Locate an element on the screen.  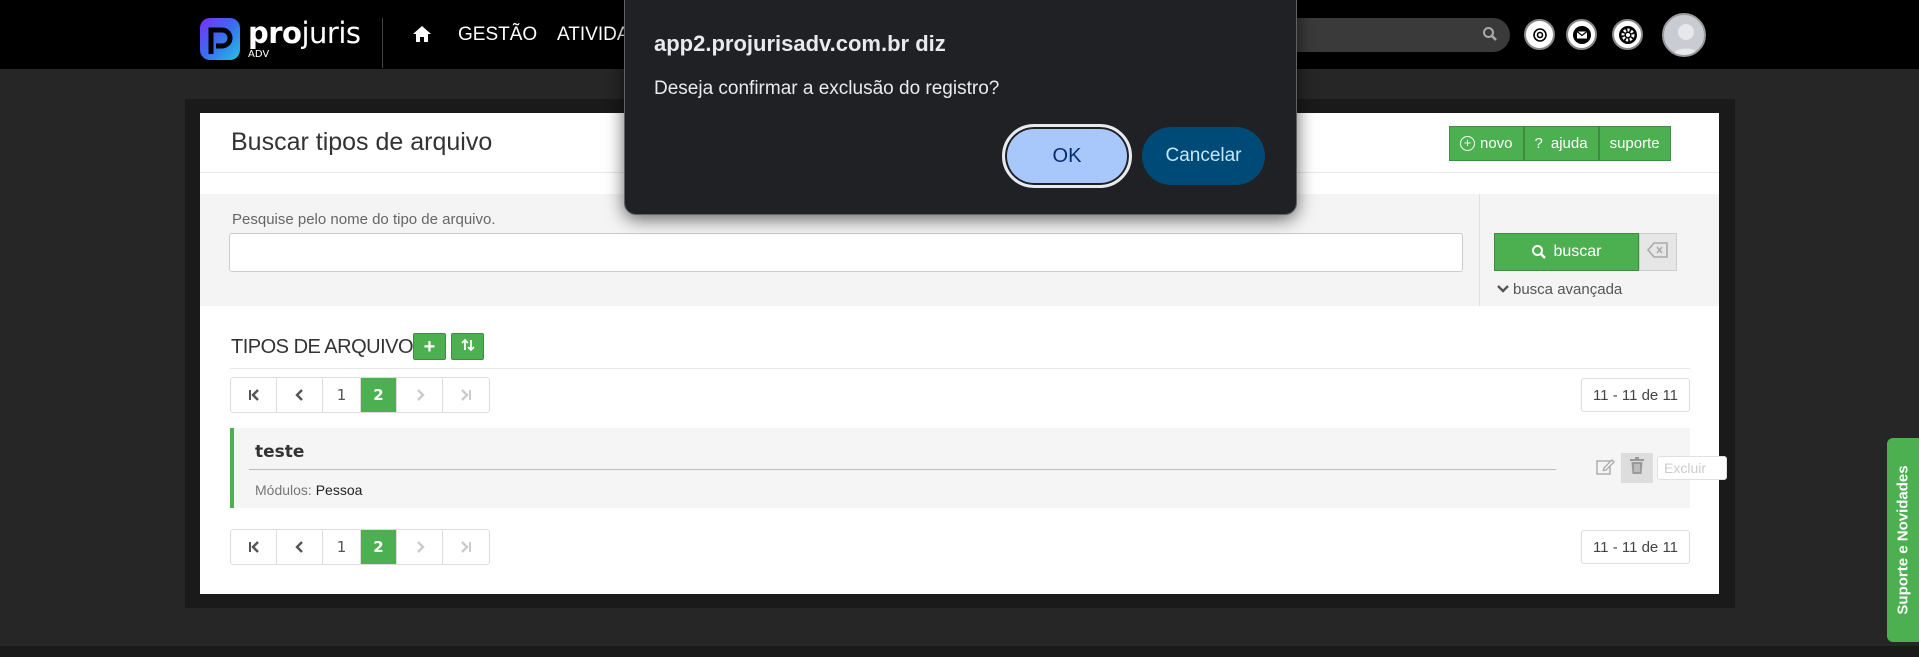
pagination-bottom: 1 2 is located at coordinates (360, 547).